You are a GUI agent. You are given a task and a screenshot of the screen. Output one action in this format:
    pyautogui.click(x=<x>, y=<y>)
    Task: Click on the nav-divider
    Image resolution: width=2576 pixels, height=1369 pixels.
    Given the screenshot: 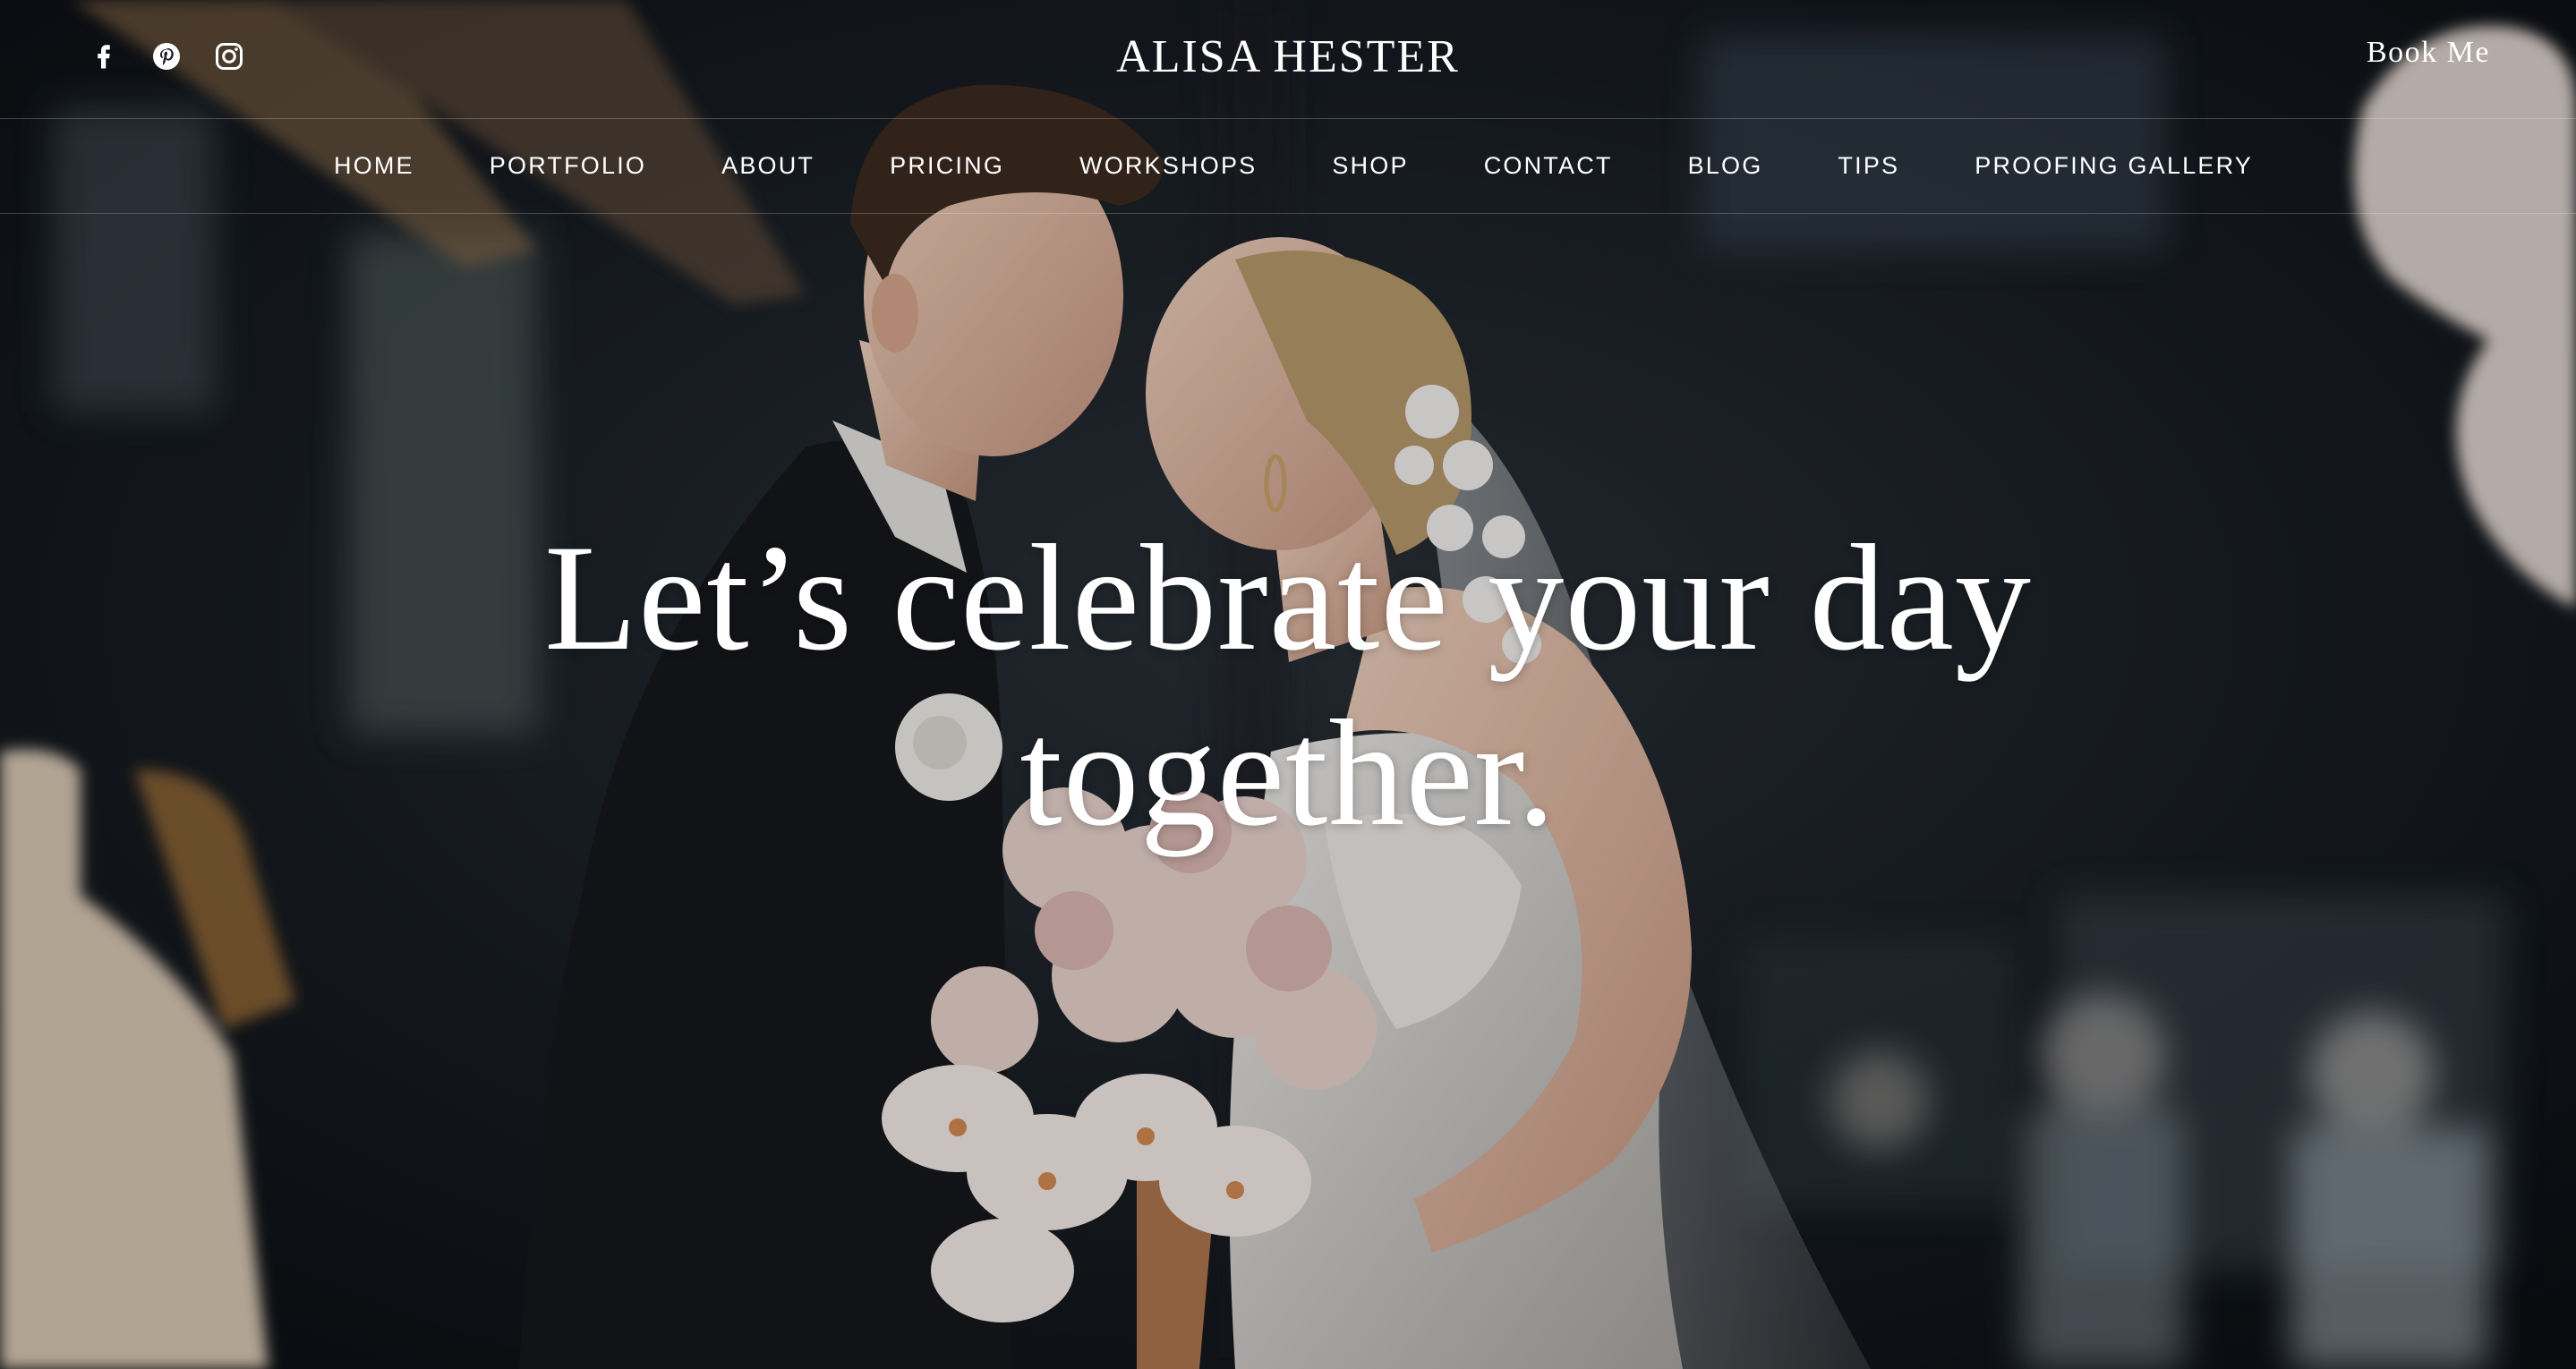 What is the action you would take?
    pyautogui.click(x=1288, y=213)
    